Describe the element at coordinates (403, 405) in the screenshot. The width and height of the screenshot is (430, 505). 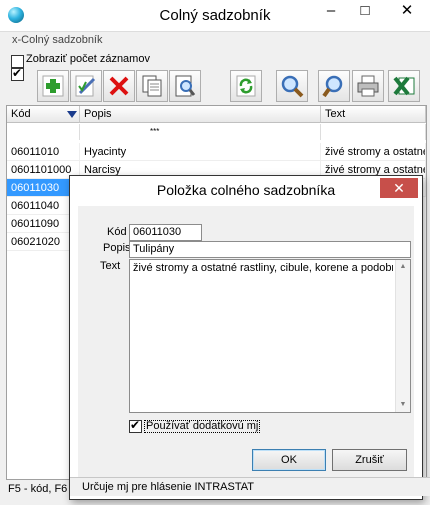
I see `scroll-down-icon: ▼` at that location.